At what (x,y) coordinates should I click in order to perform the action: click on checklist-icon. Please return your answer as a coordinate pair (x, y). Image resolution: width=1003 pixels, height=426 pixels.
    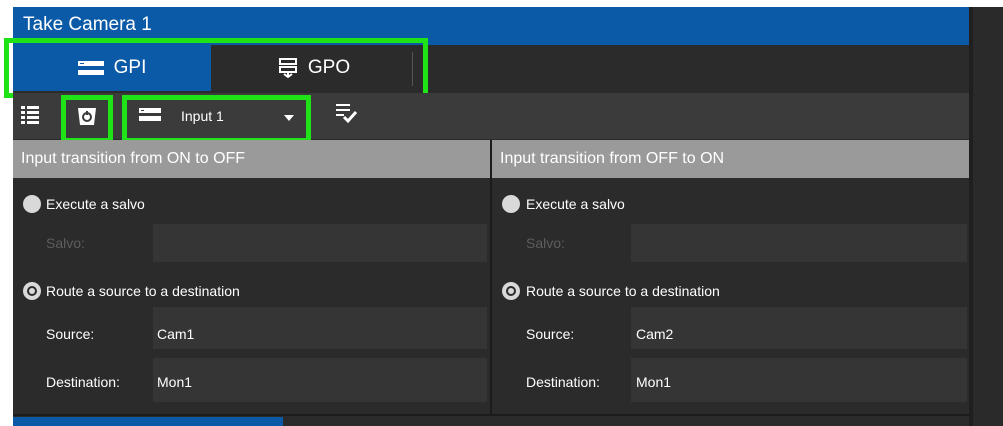
    Looking at the image, I should click on (347, 114).